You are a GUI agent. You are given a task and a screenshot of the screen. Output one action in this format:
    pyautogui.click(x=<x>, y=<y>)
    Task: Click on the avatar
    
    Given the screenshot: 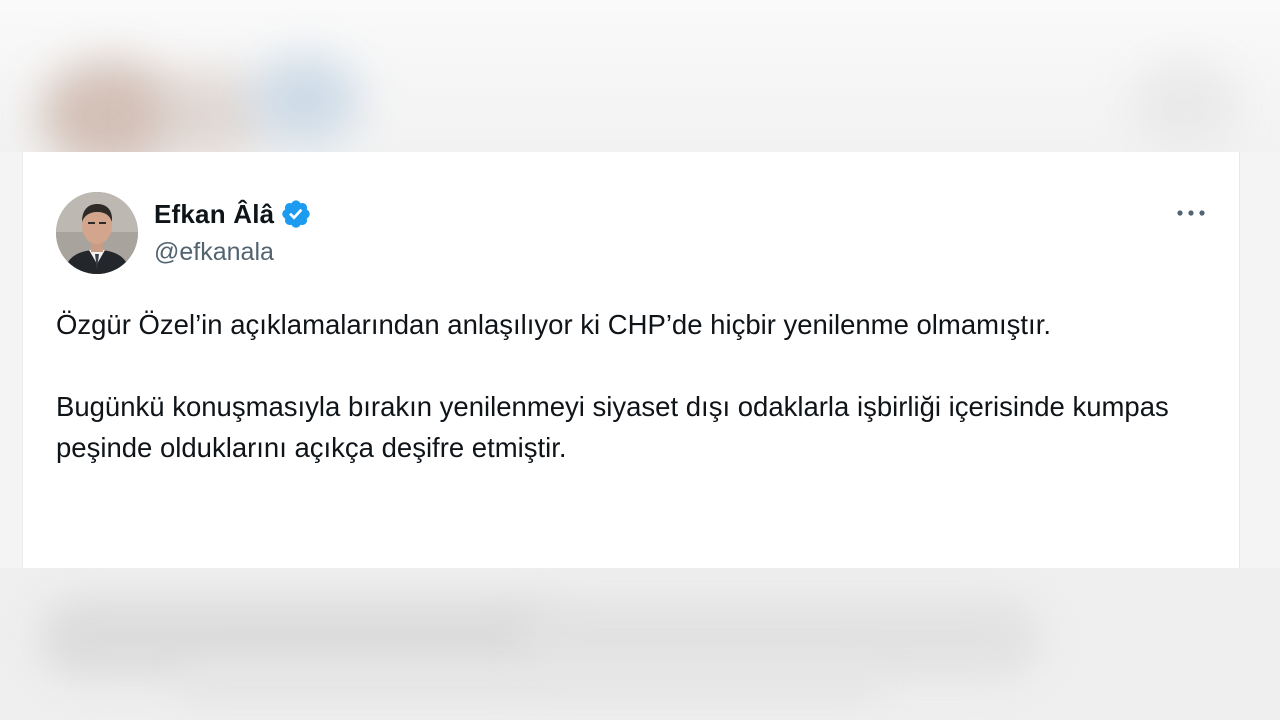 What is the action you would take?
    pyautogui.click(x=97, y=233)
    